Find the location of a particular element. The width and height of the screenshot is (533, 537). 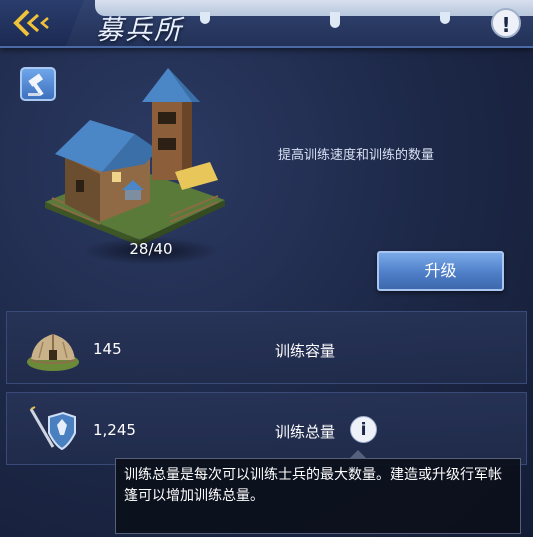

barracks-building-image is located at coordinates (135, 154).